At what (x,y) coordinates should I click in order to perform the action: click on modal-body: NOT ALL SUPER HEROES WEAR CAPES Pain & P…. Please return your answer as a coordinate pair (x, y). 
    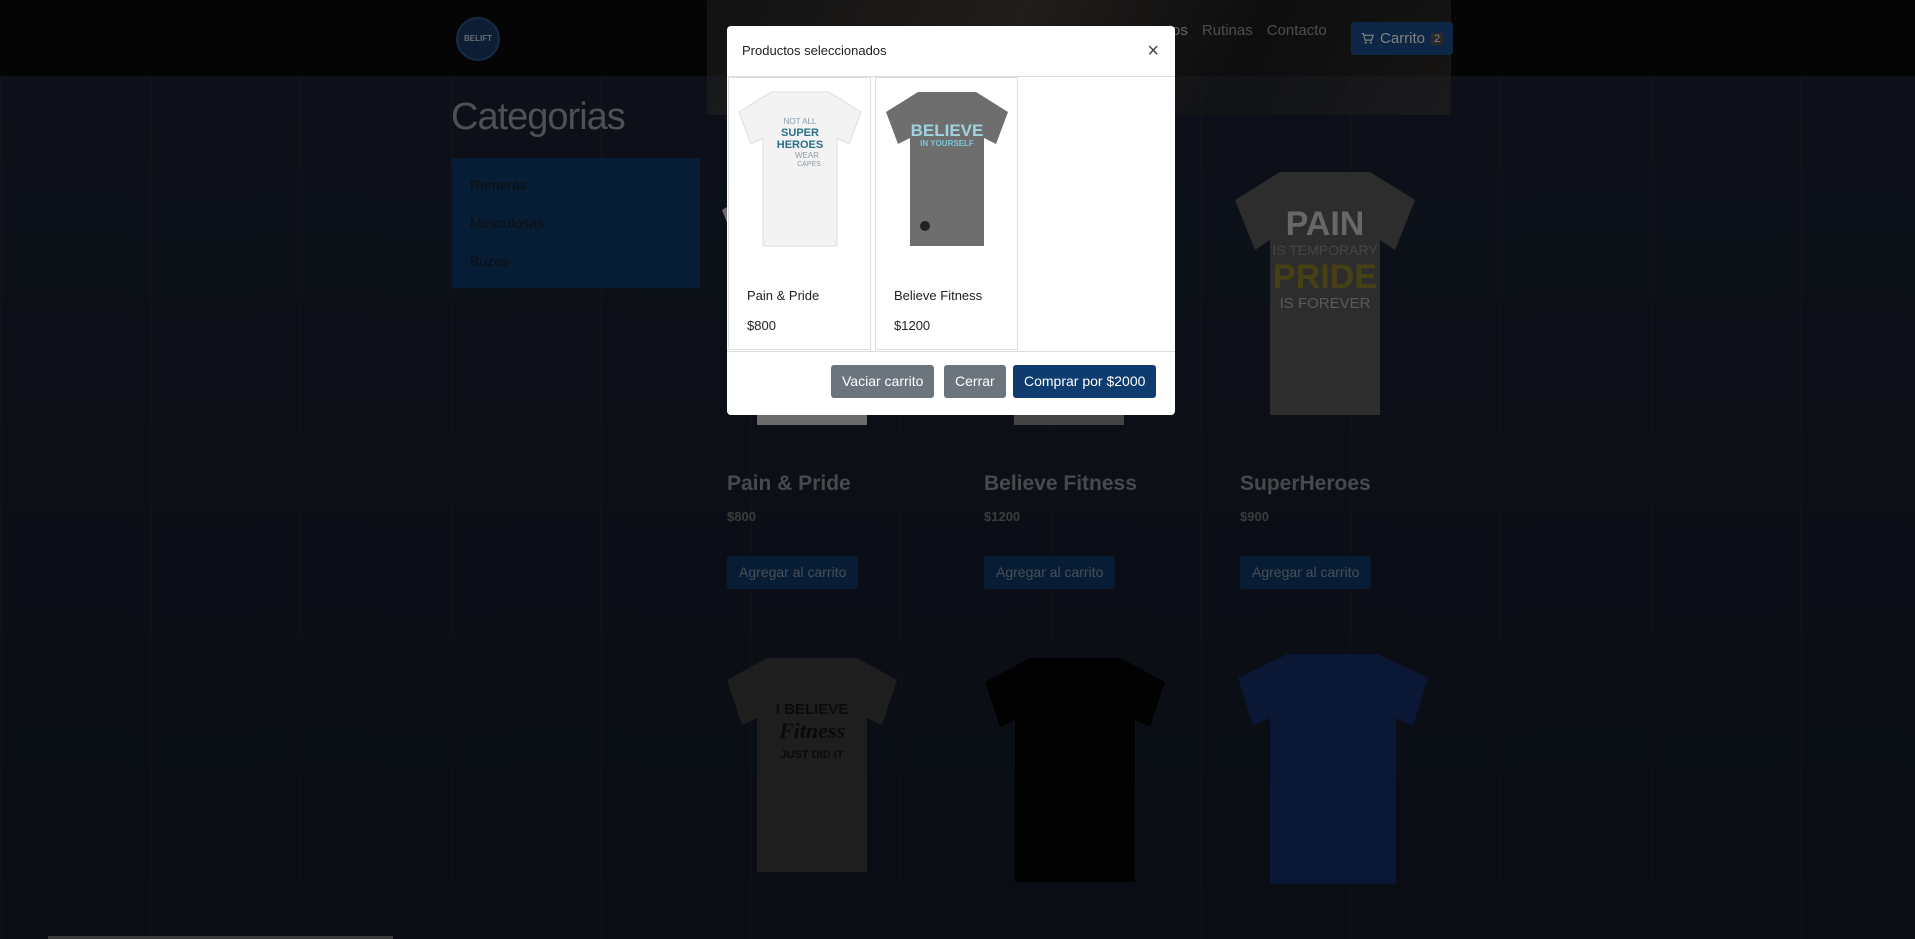
    Looking at the image, I should click on (951, 214).